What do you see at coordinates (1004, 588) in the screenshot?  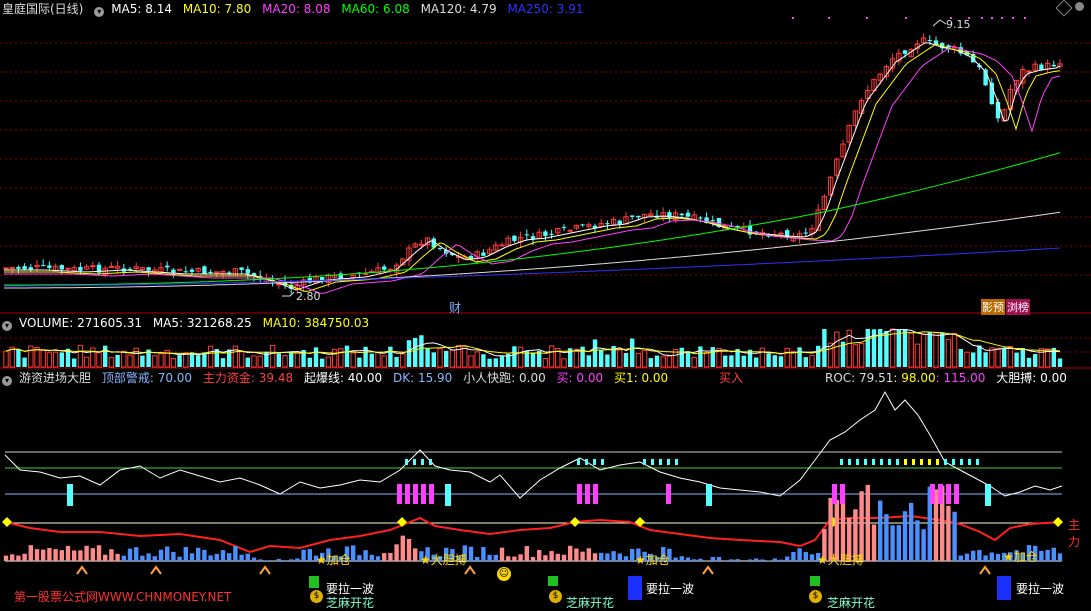 I see `pull-block` at bounding box center [1004, 588].